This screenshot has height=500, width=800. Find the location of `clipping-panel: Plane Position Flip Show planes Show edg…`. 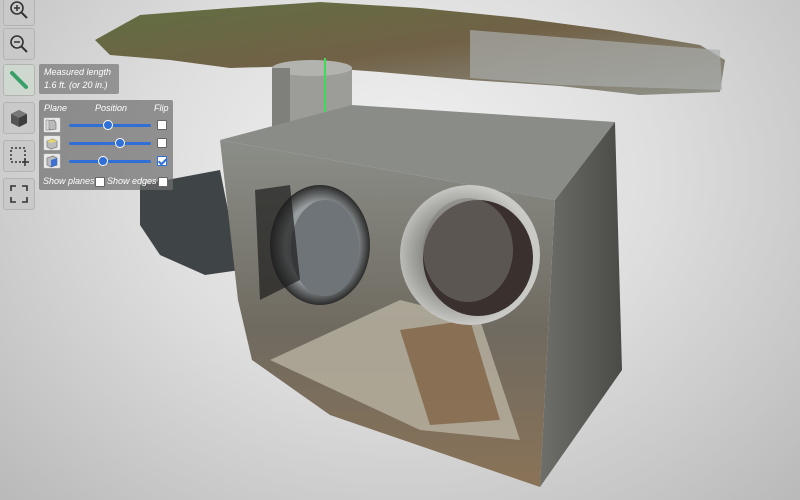

clipping-panel: Plane Position Flip Show planes Show edg… is located at coordinates (106, 145).